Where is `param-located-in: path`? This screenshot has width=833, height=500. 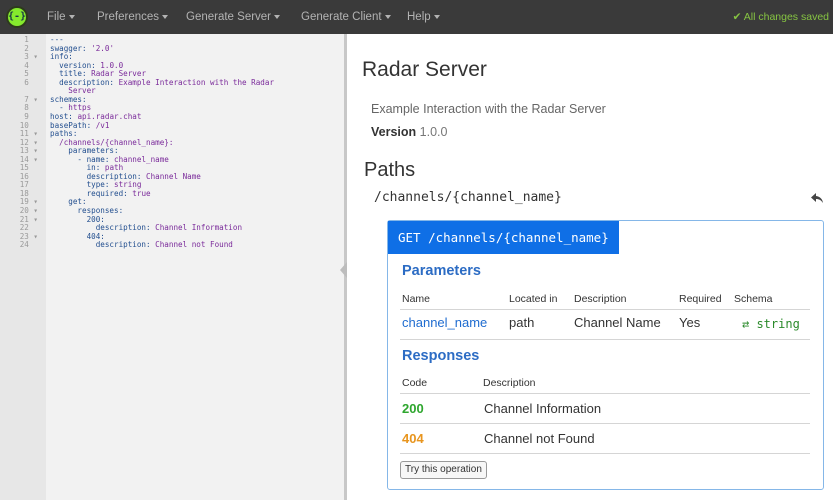
param-located-in: path is located at coordinates (522, 322).